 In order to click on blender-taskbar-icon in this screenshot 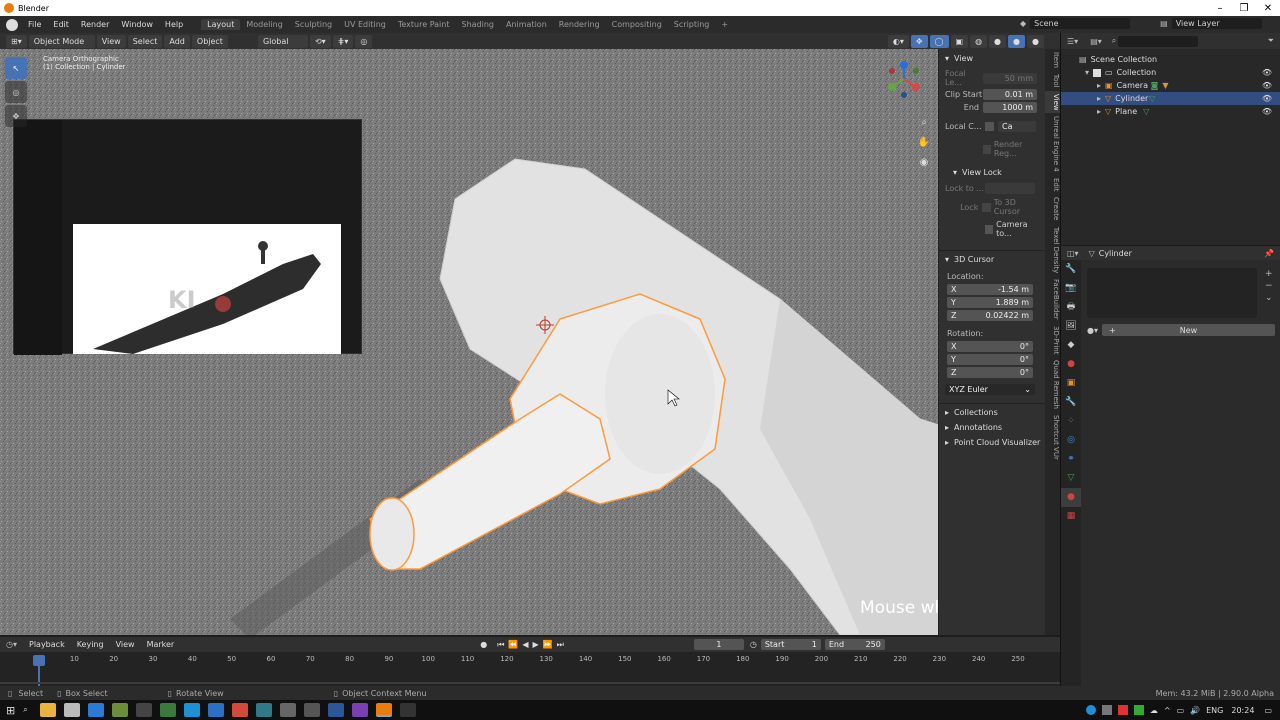, I will do `click(383, 710)`.